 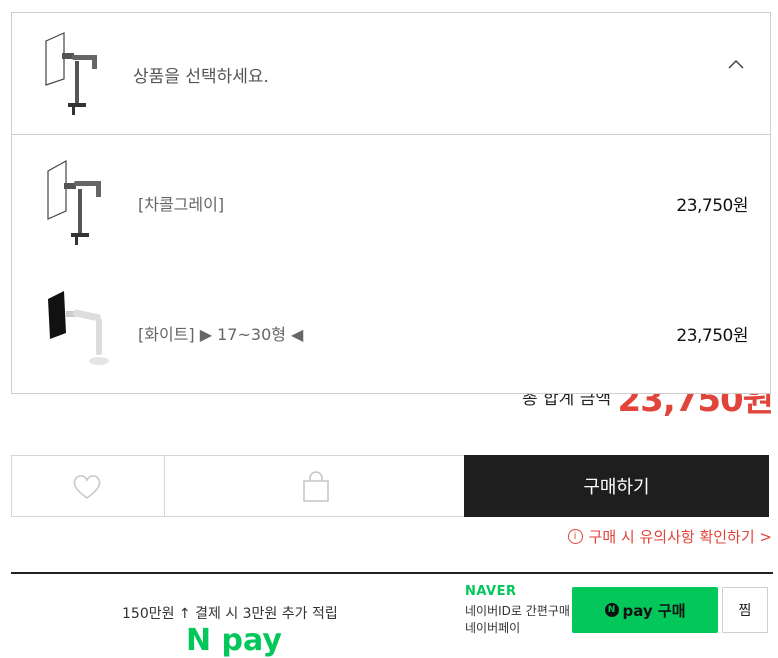 I want to click on shopping-bag-icon, so click(x=316, y=486).